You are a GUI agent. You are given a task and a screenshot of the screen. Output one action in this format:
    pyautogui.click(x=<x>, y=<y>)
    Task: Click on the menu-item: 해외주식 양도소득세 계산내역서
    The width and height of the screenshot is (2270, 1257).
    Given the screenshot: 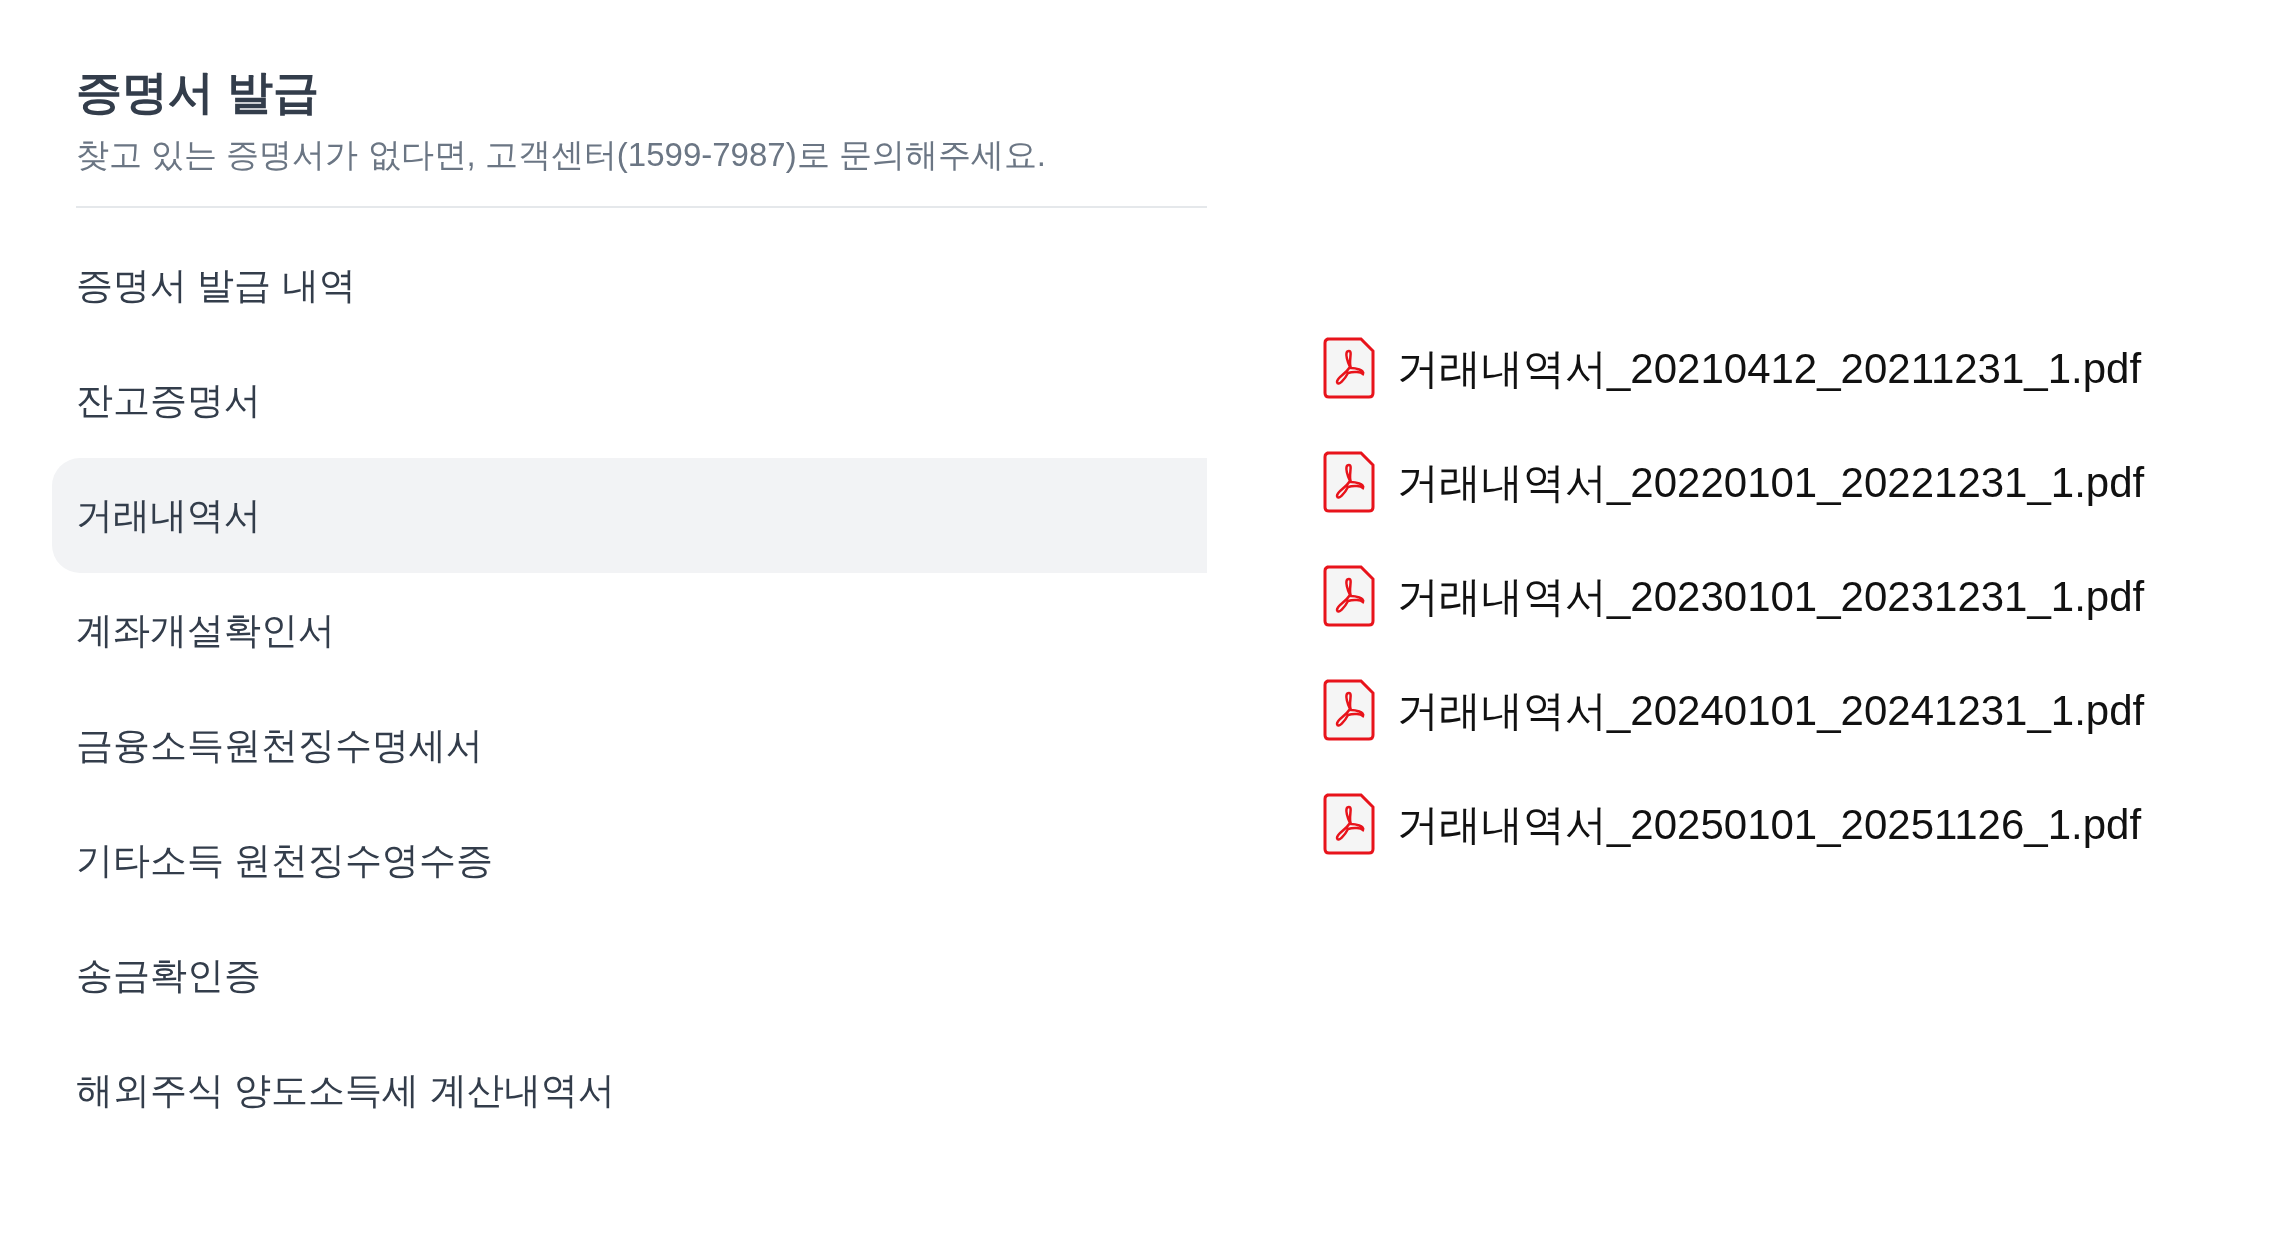 What is the action you would take?
    pyautogui.click(x=629, y=1090)
    